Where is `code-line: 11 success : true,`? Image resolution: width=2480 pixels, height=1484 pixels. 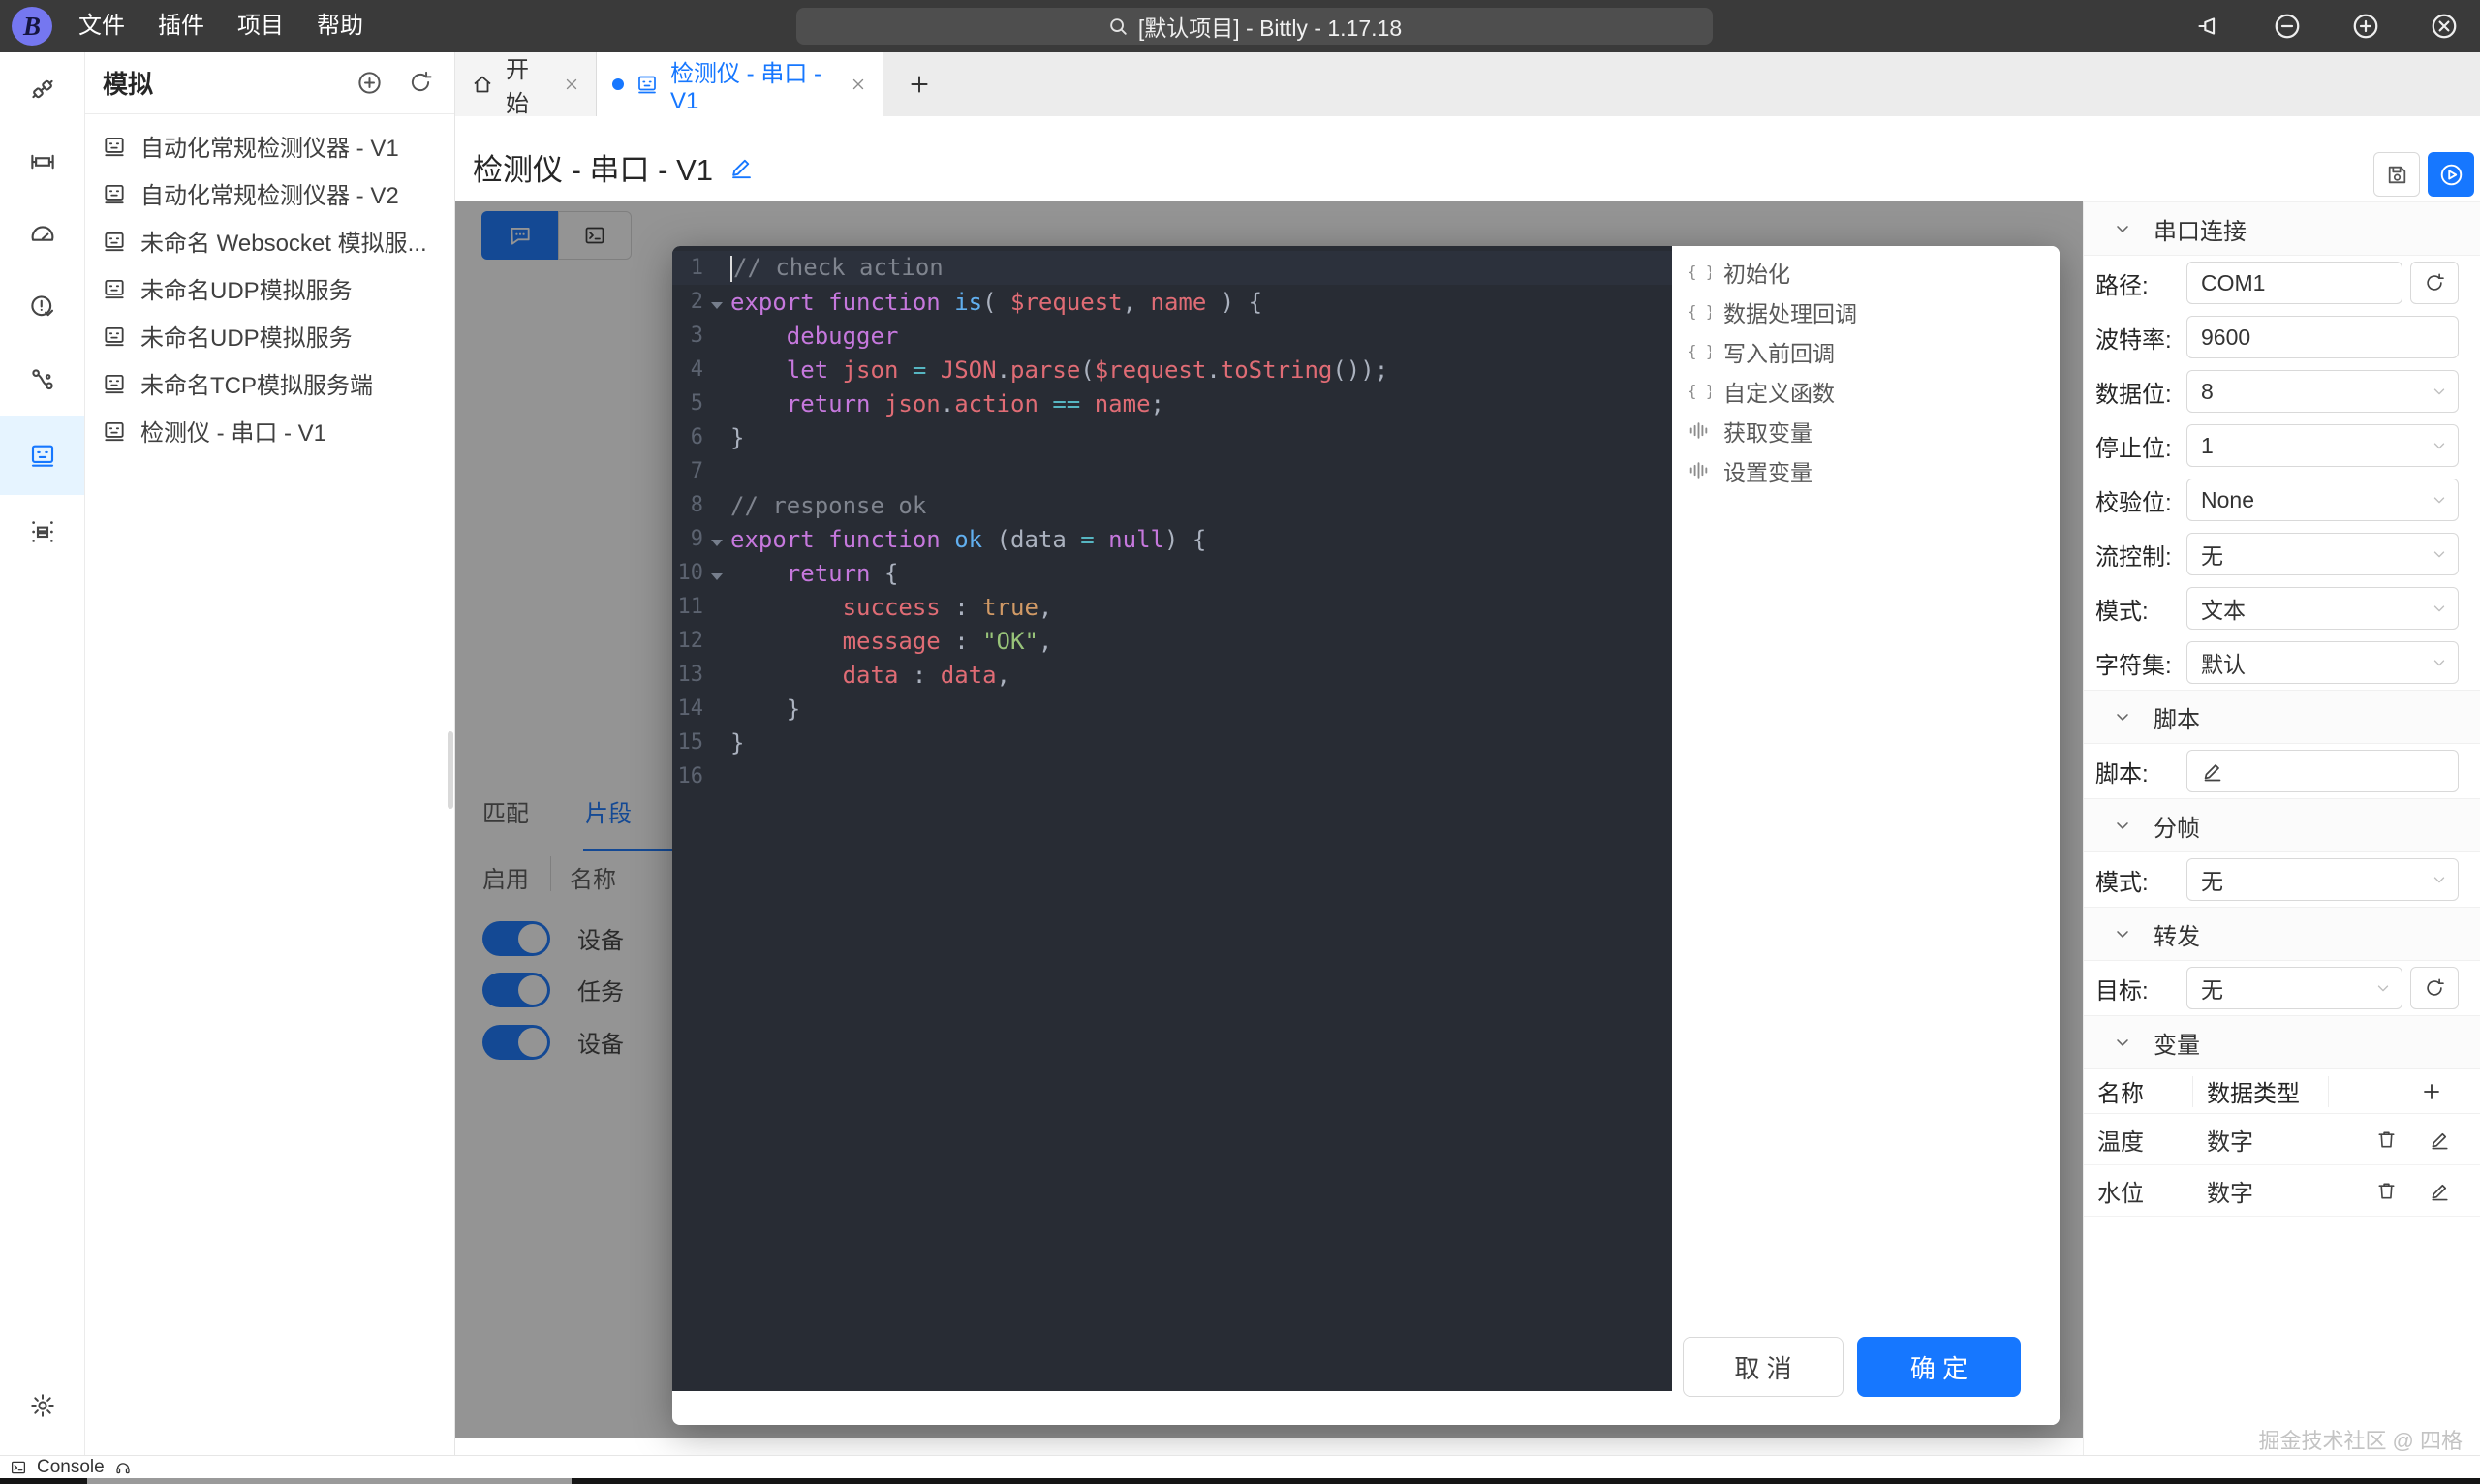
code-line: 11 success : true, is located at coordinates (1172, 607).